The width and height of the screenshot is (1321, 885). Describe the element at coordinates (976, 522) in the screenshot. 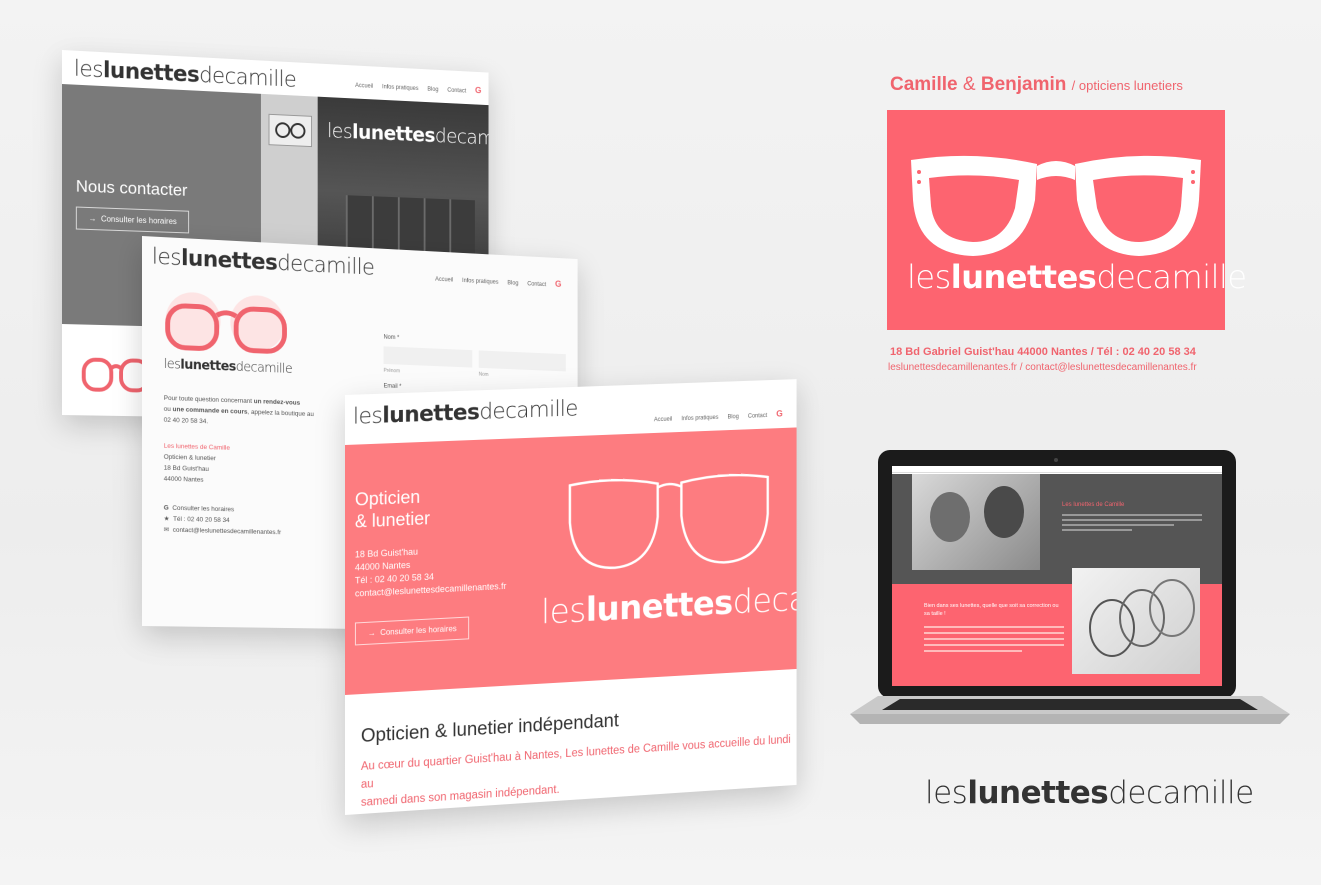

I see `founders-photo` at that location.